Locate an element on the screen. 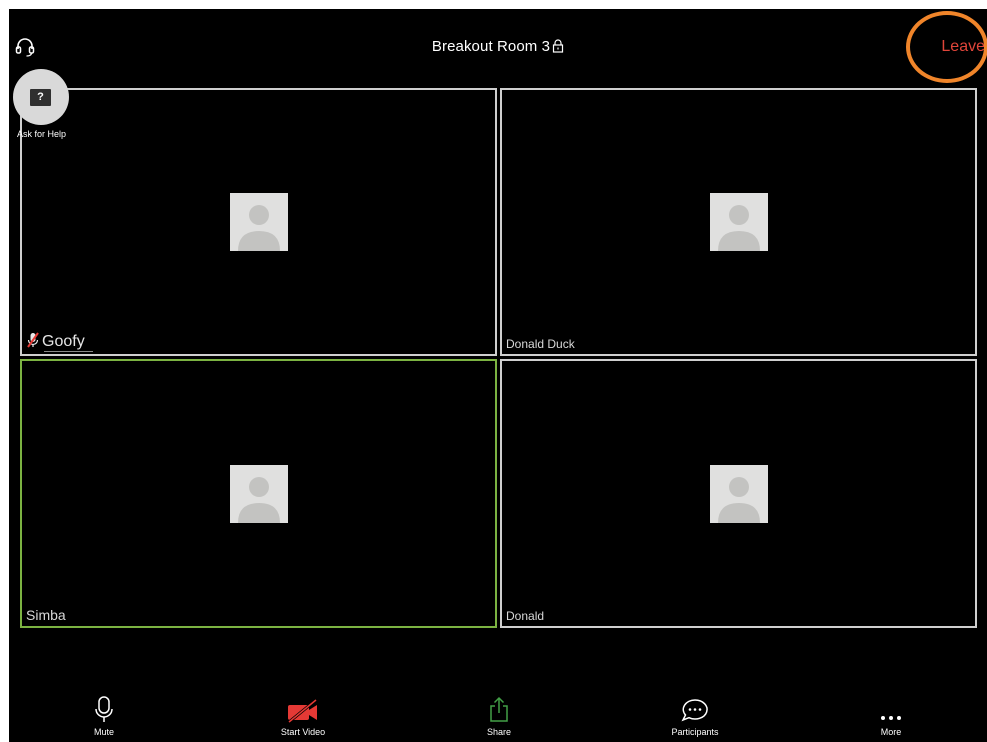 This screenshot has width=987, height=742. share-button: Share is located at coordinates (499, 716).